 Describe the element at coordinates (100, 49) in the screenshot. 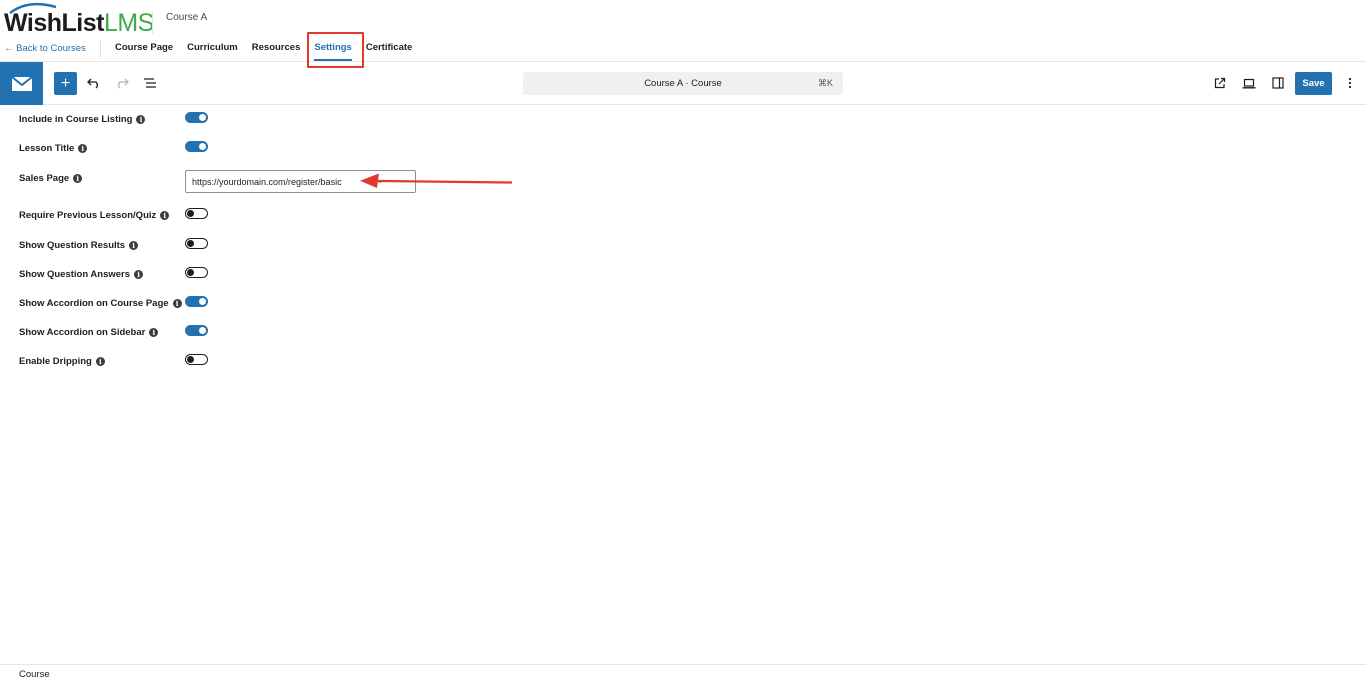

I see `header-divider` at that location.